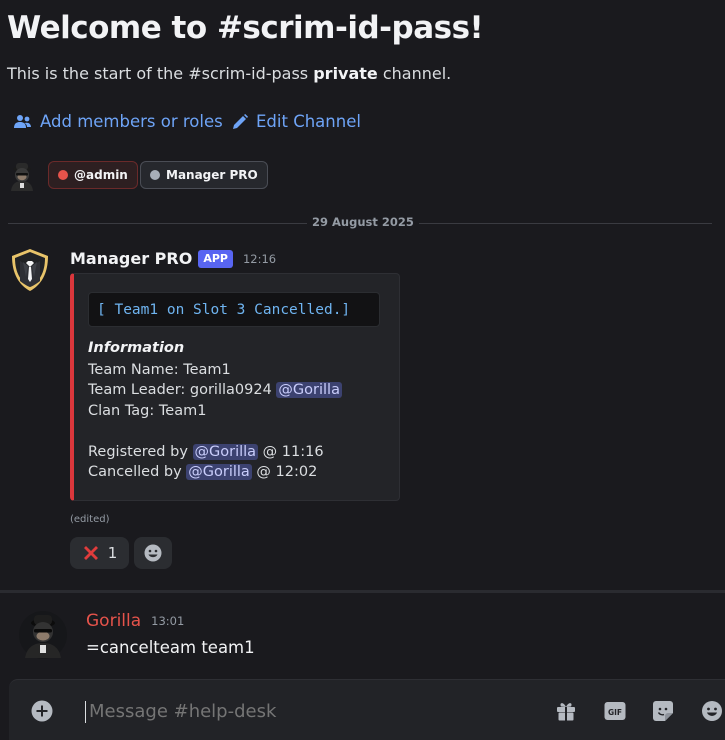  Describe the element at coordinates (90, 519) in the screenshot. I see `edited-label: (edited)` at that location.